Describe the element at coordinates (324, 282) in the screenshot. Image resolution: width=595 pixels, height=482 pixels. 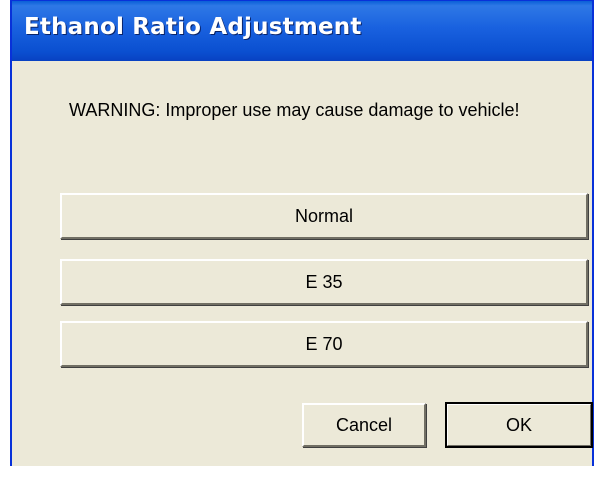
I see `e35-button: E 35` at that location.